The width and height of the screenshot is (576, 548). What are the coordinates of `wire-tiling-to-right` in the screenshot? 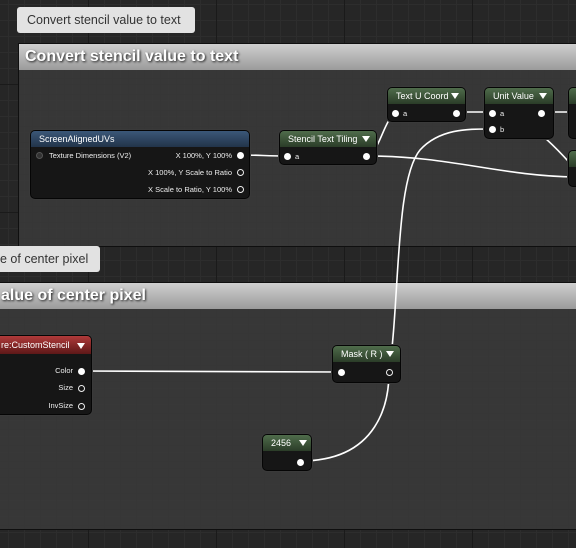 It's located at (471, 166).